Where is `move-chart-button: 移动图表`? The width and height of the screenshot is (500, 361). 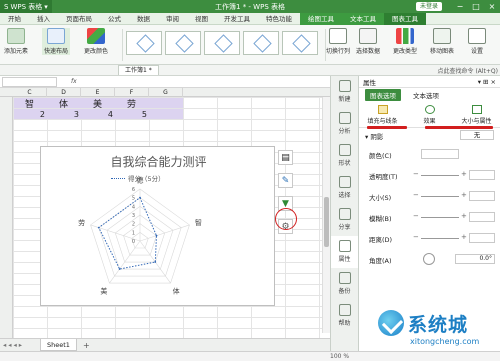 move-chart-button: 移动图表 is located at coordinates (442, 41).